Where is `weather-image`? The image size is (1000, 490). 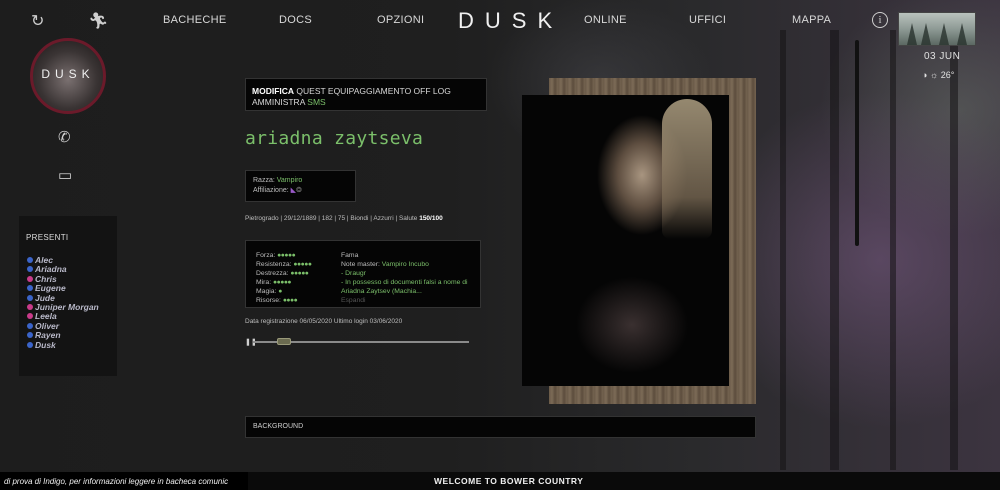 weather-image is located at coordinates (937, 29).